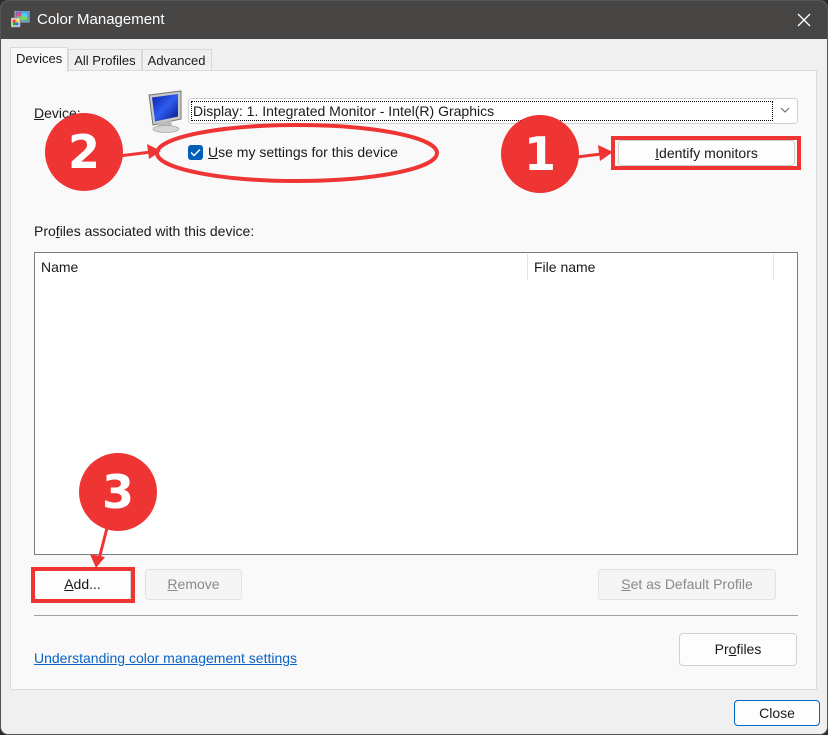  What do you see at coordinates (308, 152) in the screenshot?
I see `use-my-settings-text: se my settings for this device` at bounding box center [308, 152].